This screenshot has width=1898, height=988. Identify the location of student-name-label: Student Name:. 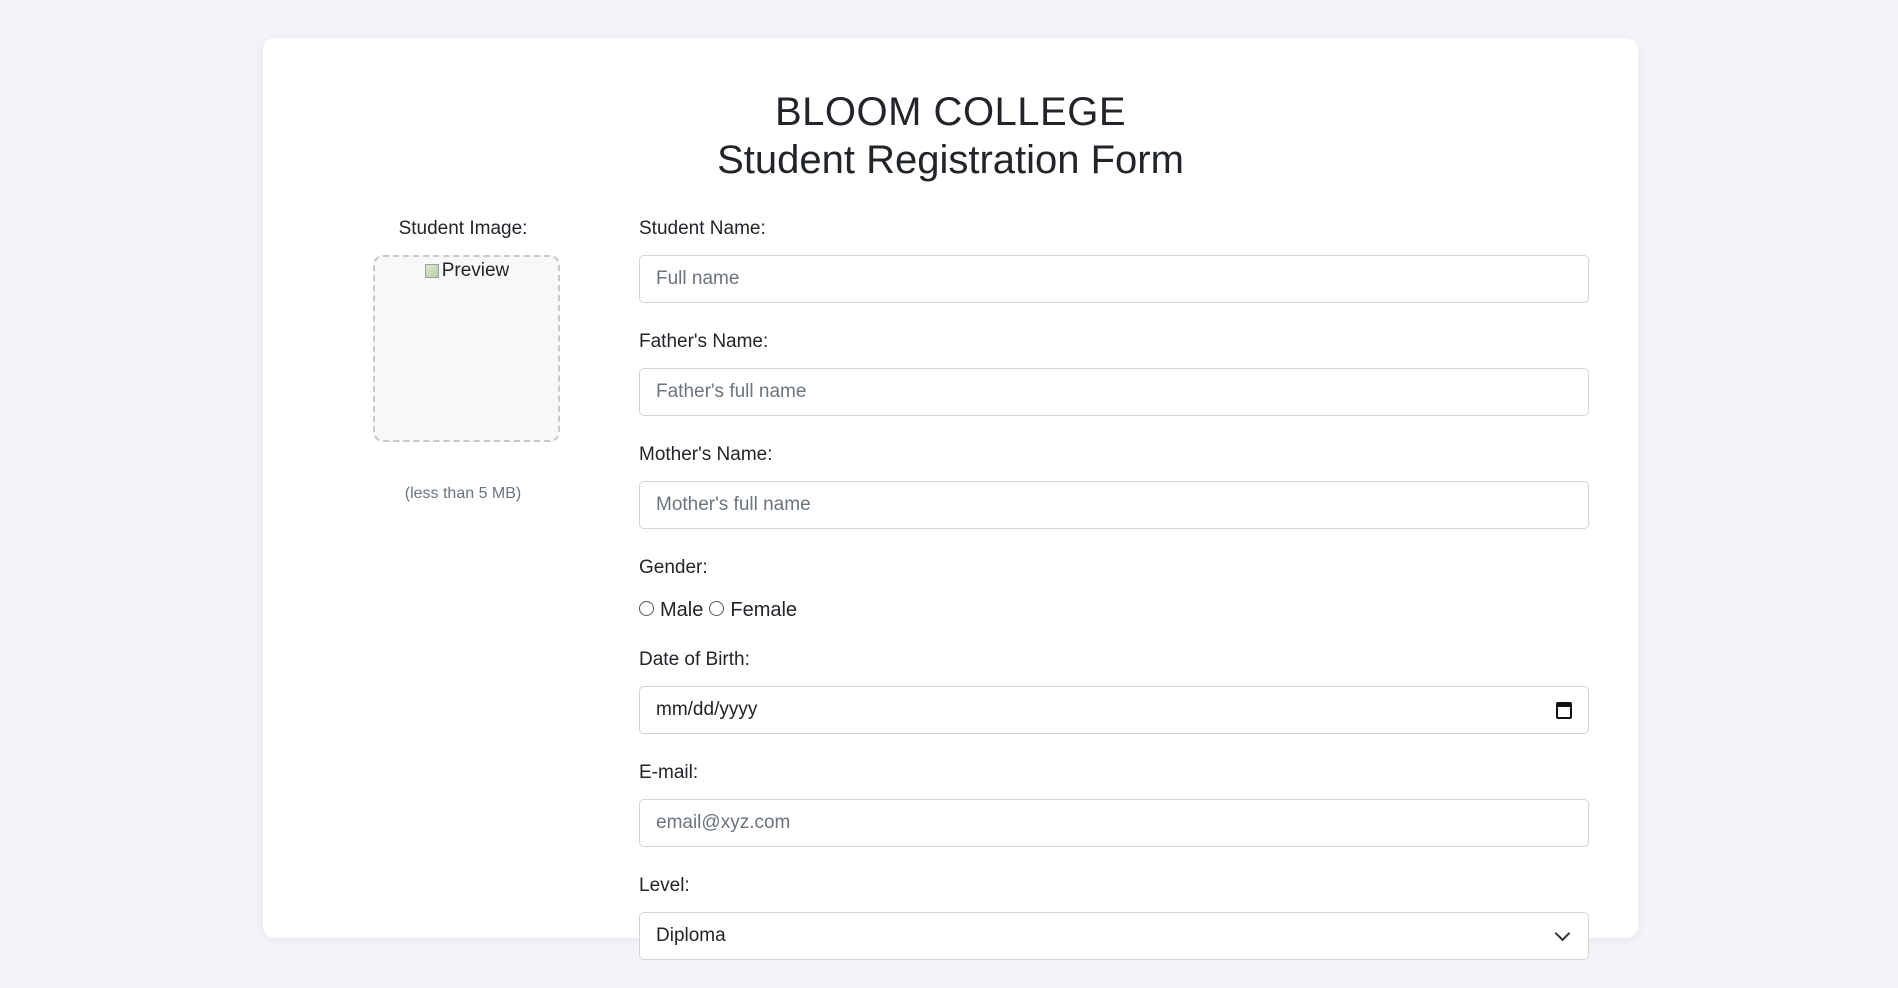
(702, 228).